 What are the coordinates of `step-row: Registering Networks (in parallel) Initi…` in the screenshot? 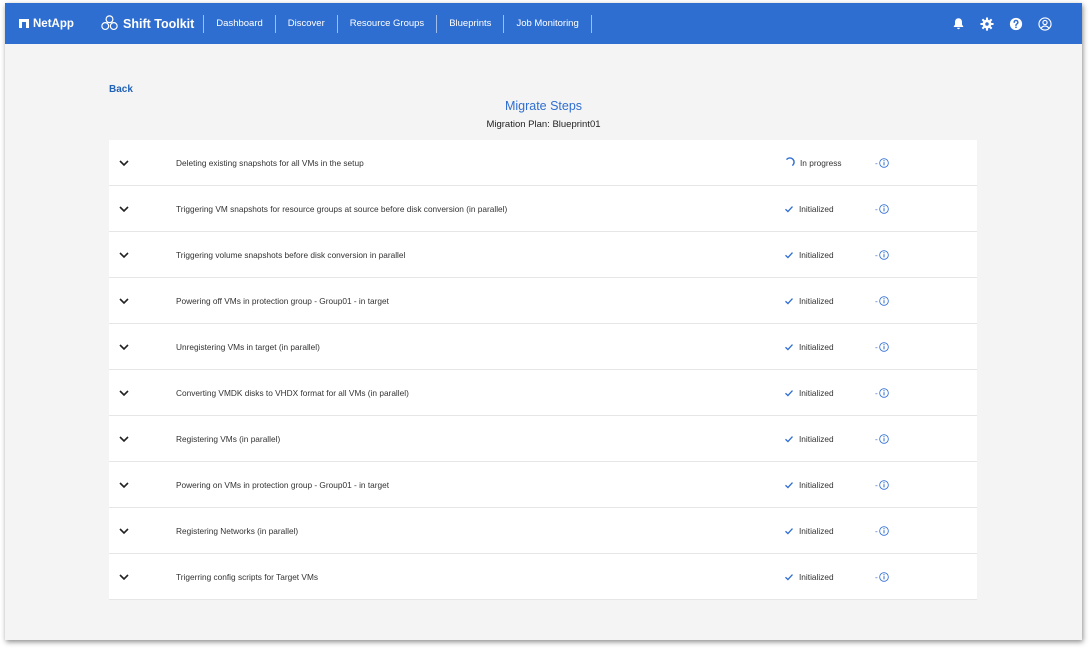 It's located at (543, 531).